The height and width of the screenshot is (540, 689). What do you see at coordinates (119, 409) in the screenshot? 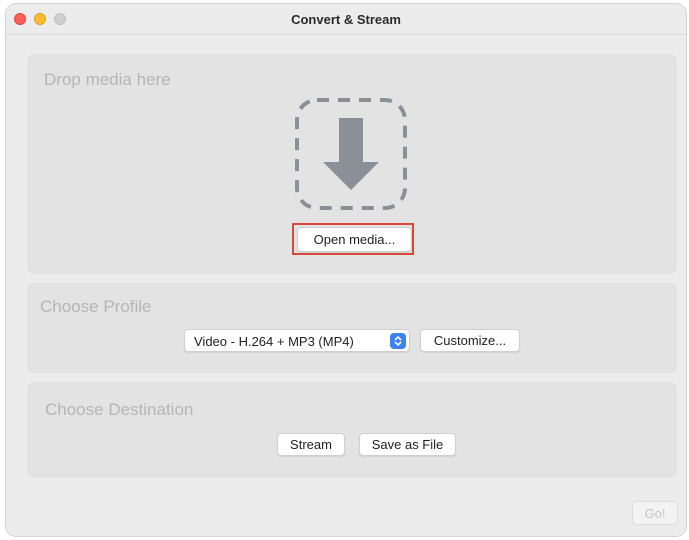
I see `choose-destination-heading: Choose Destination` at bounding box center [119, 409].